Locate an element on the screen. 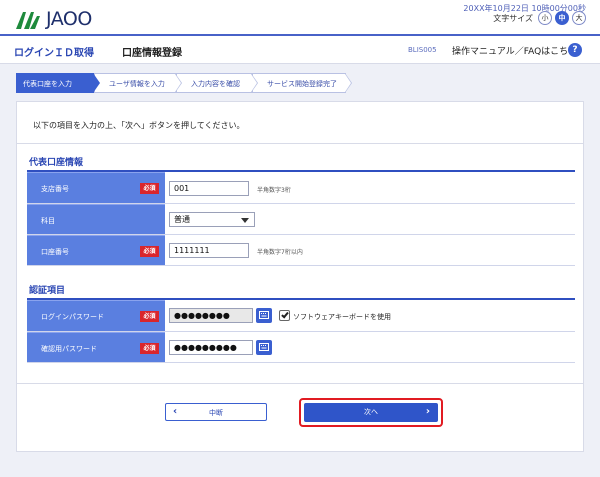  software-keyboard-button-confirm is located at coordinates (264, 347).